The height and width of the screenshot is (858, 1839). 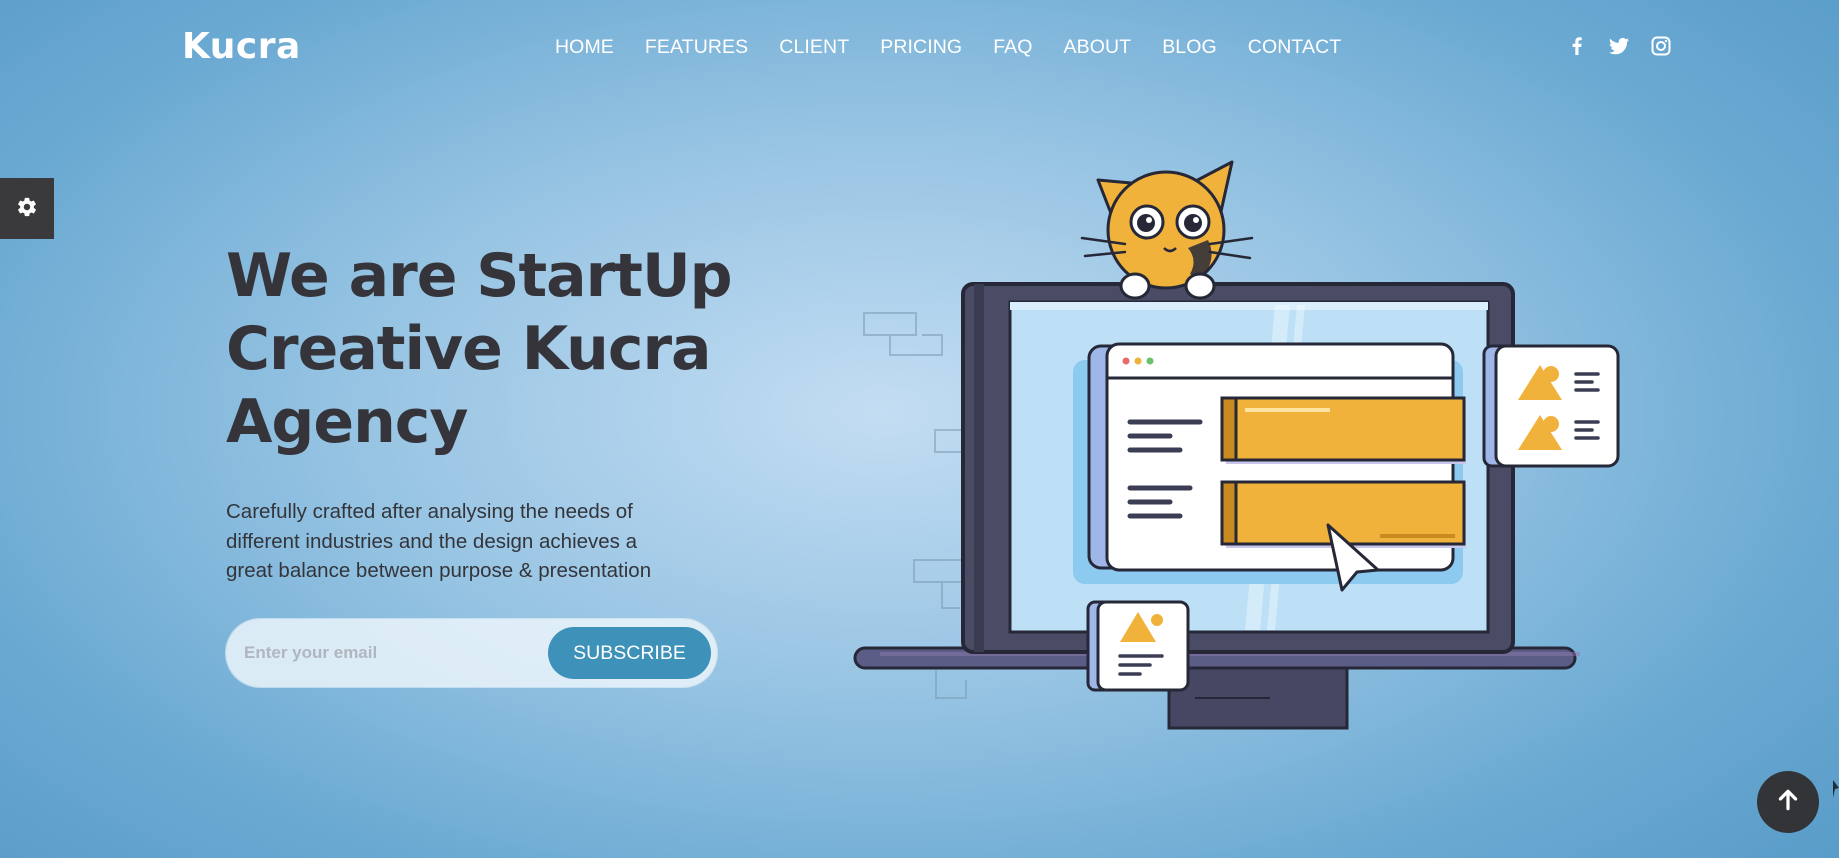 What do you see at coordinates (1098, 47) in the screenshot?
I see `nav-about: ABOUT` at bounding box center [1098, 47].